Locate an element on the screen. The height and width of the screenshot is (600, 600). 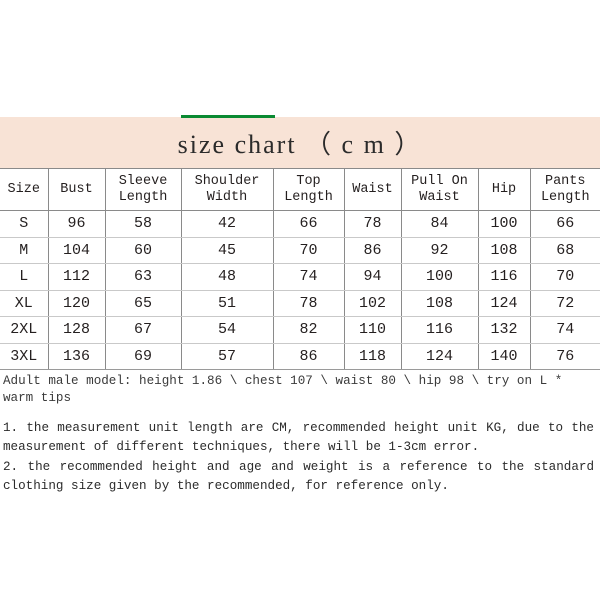
cell-hip: 132 is located at coordinates (503, 330).